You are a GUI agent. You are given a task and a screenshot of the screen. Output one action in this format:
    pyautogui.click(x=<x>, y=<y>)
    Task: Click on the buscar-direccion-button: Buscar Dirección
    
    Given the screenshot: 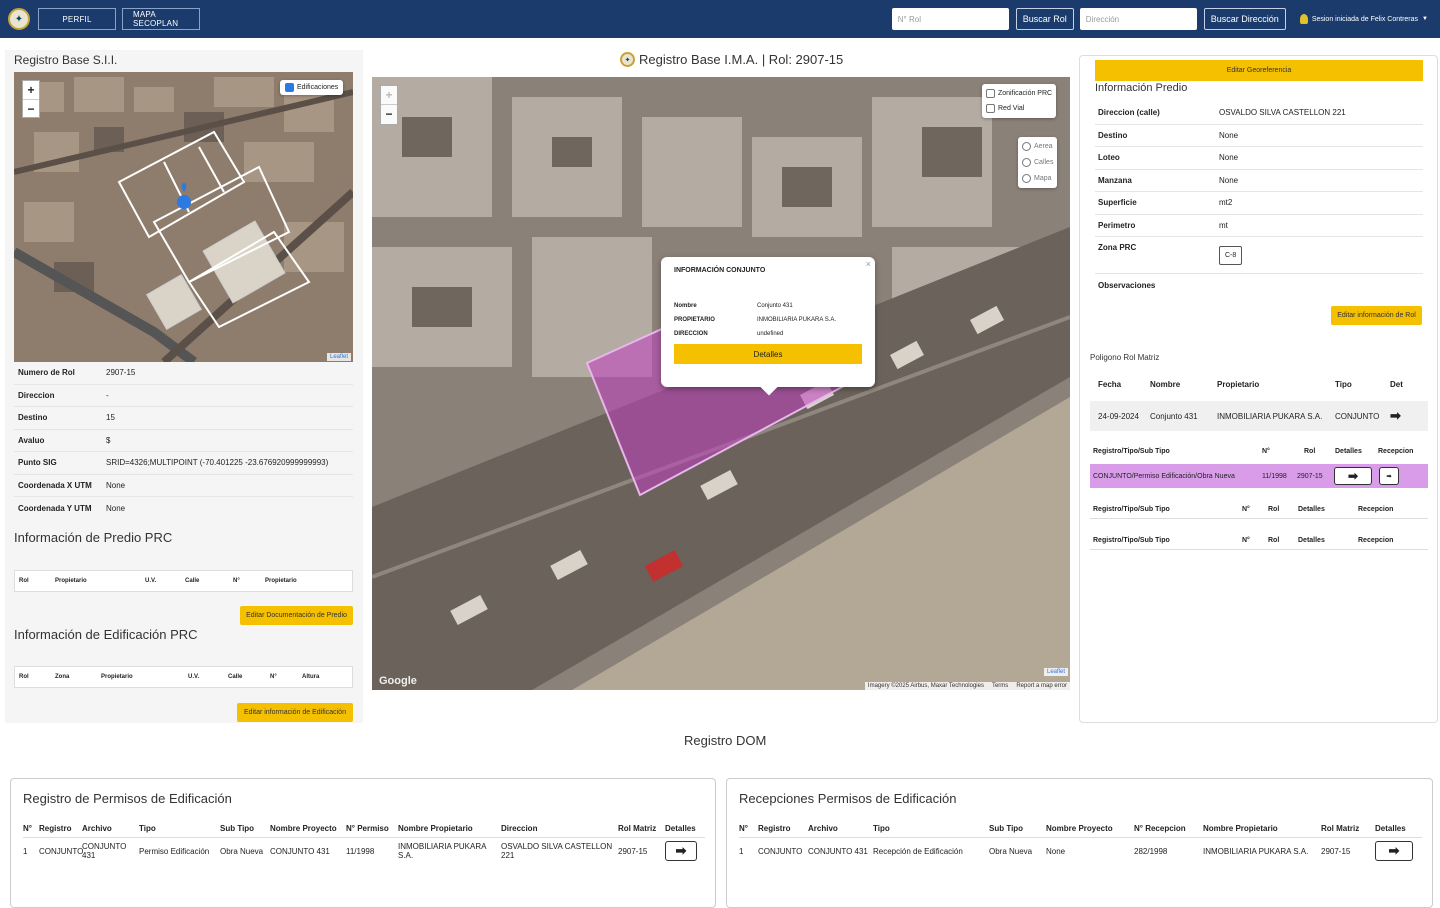 What is the action you would take?
    pyautogui.click(x=1244, y=19)
    